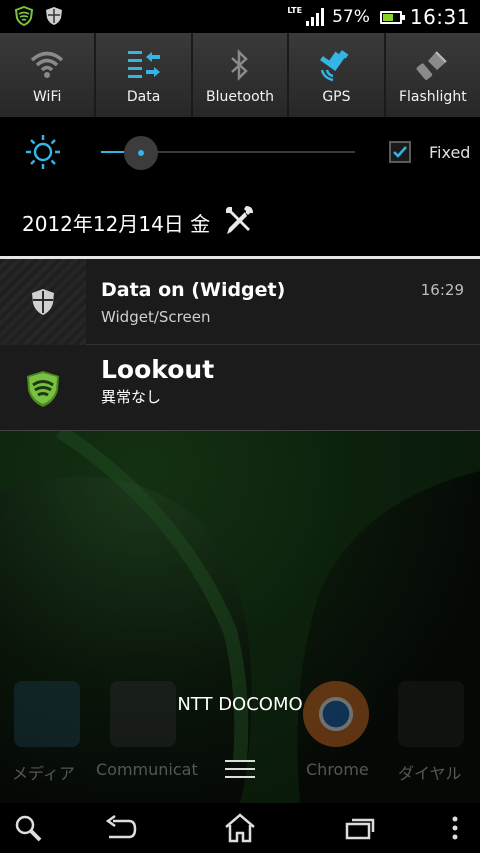  What do you see at coordinates (240, 16) in the screenshot?
I see `status-bar: LTE 57% 16:31` at bounding box center [240, 16].